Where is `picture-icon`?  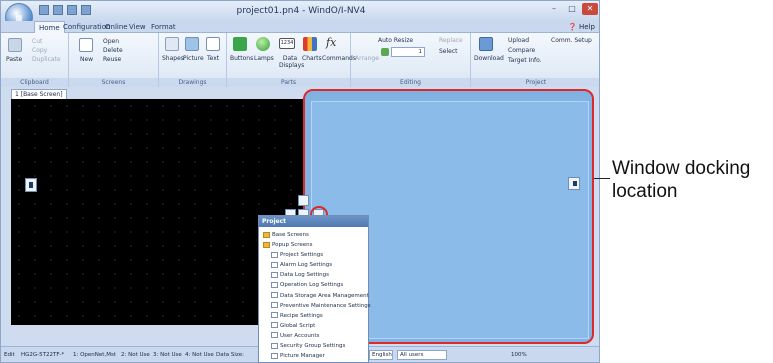 picture-icon is located at coordinates (192, 44).